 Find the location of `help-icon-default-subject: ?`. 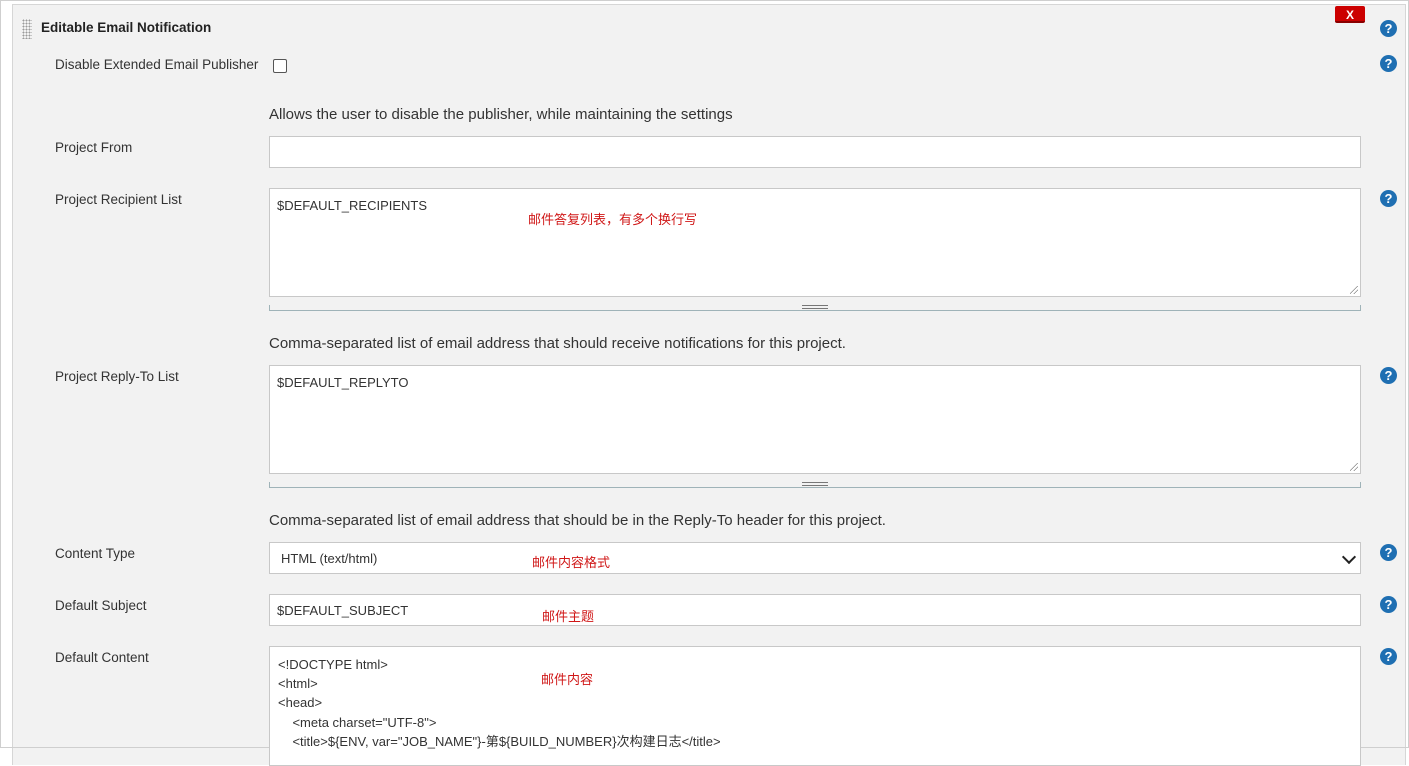

help-icon-default-subject: ? is located at coordinates (1388, 604).